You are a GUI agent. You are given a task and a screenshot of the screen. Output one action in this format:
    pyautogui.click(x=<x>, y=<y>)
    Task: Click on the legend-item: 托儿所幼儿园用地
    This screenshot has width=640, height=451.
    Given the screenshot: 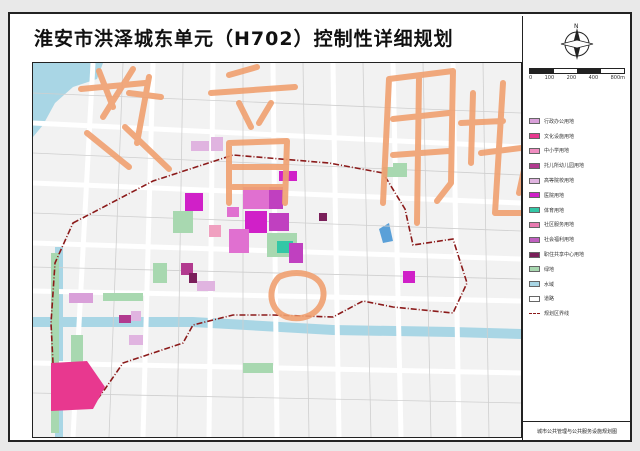 What is the action you would take?
    pyautogui.click(x=579, y=165)
    